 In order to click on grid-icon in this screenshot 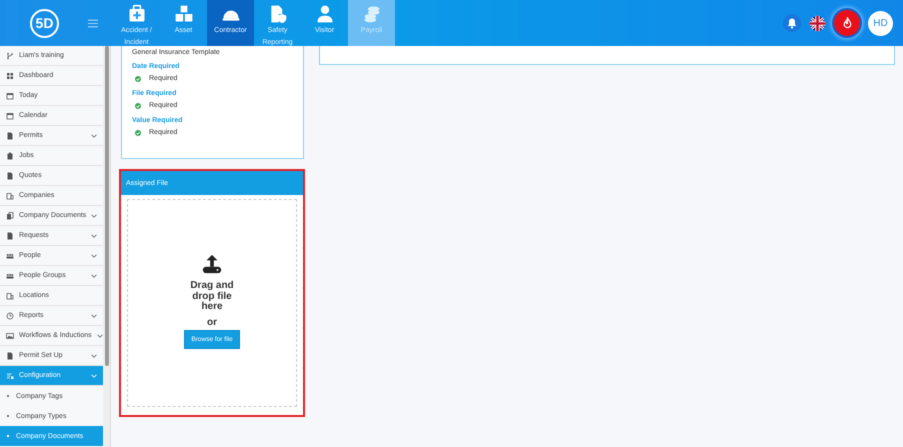, I will do `click(10, 76)`.